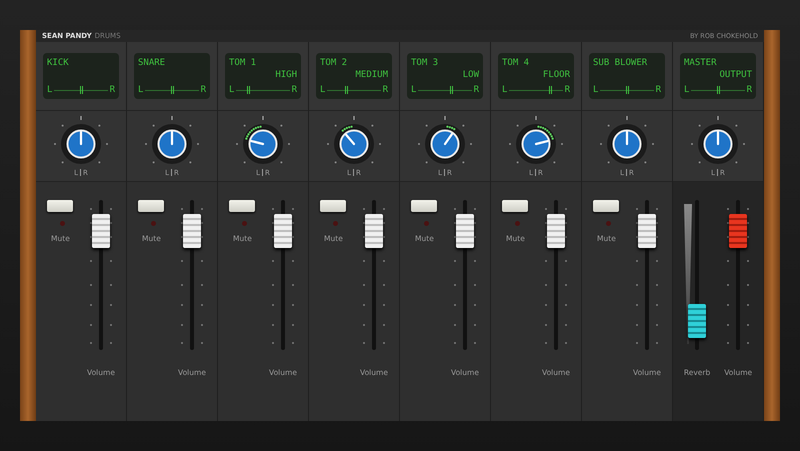 This screenshot has height=451, width=800. Describe the element at coordinates (58, 63) in the screenshot. I see `channel-name: KICK` at that location.